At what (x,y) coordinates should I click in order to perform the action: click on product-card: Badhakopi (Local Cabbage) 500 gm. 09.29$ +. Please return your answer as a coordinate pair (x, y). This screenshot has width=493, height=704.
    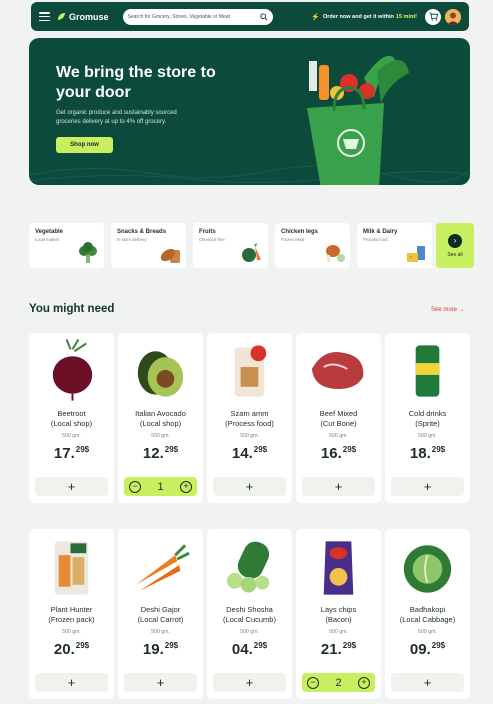
    Looking at the image, I should click on (427, 614).